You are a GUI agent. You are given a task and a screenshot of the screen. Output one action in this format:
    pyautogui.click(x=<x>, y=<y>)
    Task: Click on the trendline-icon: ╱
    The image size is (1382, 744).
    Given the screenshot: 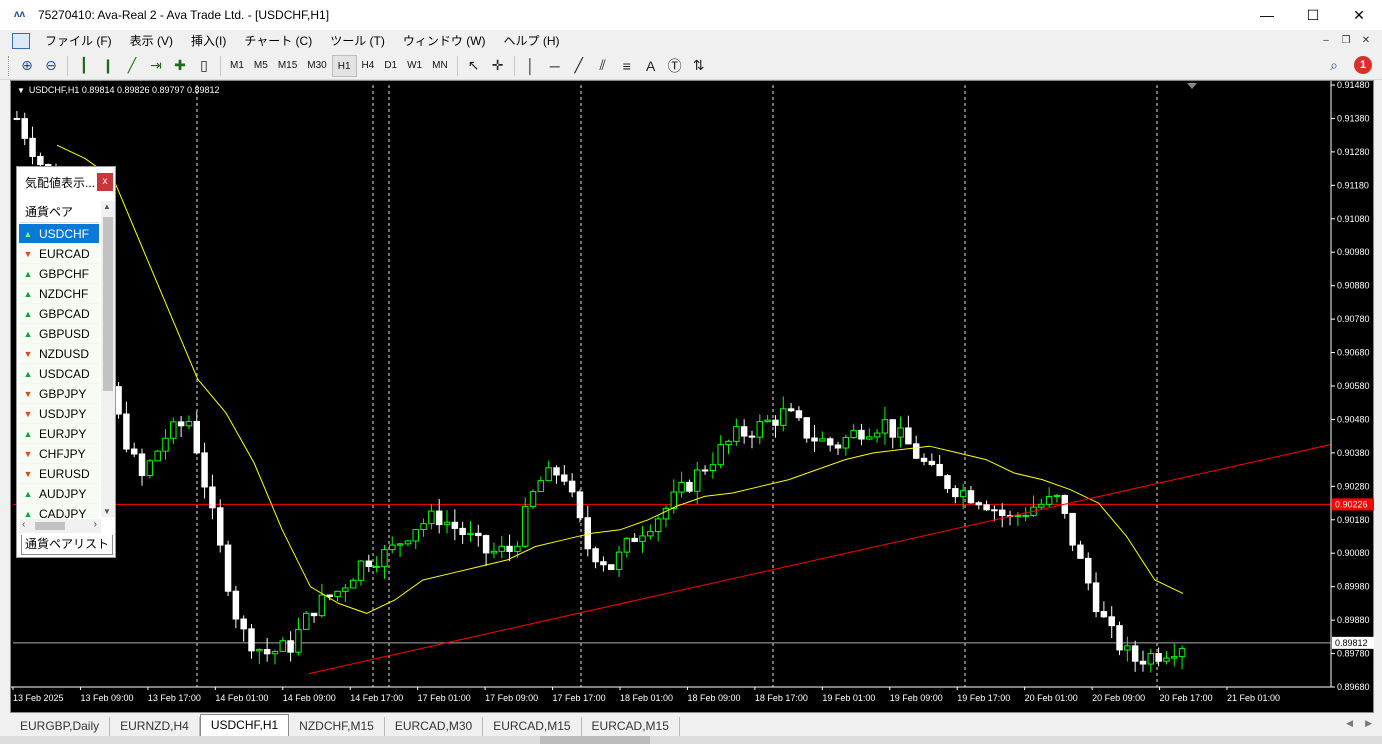 What is the action you would take?
    pyautogui.click(x=579, y=66)
    